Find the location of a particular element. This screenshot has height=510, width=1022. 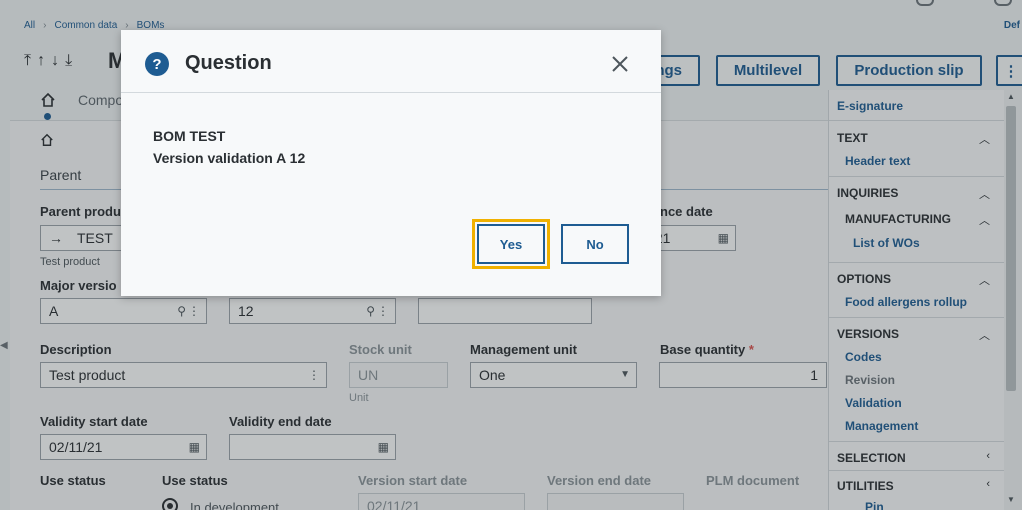

no-button: No is located at coordinates (595, 244).